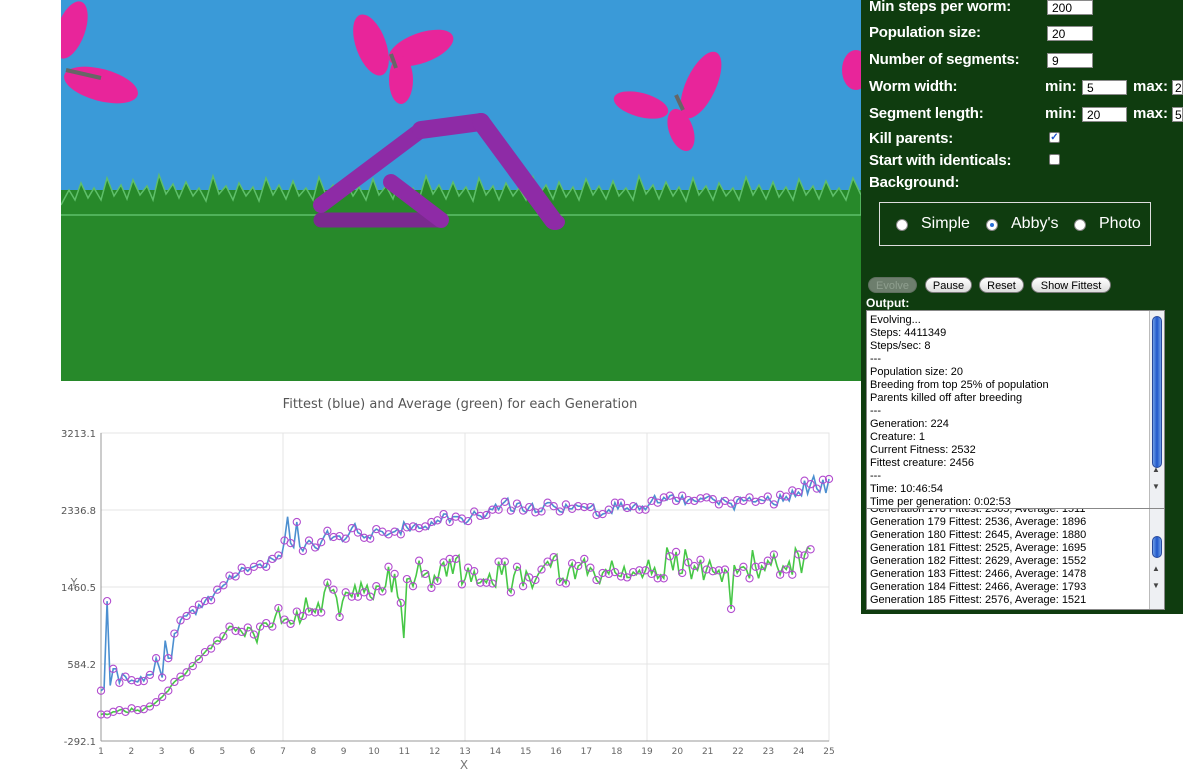  Describe the element at coordinates (911, 138) in the screenshot. I see `kill-parents-label: Kill parents:` at that location.